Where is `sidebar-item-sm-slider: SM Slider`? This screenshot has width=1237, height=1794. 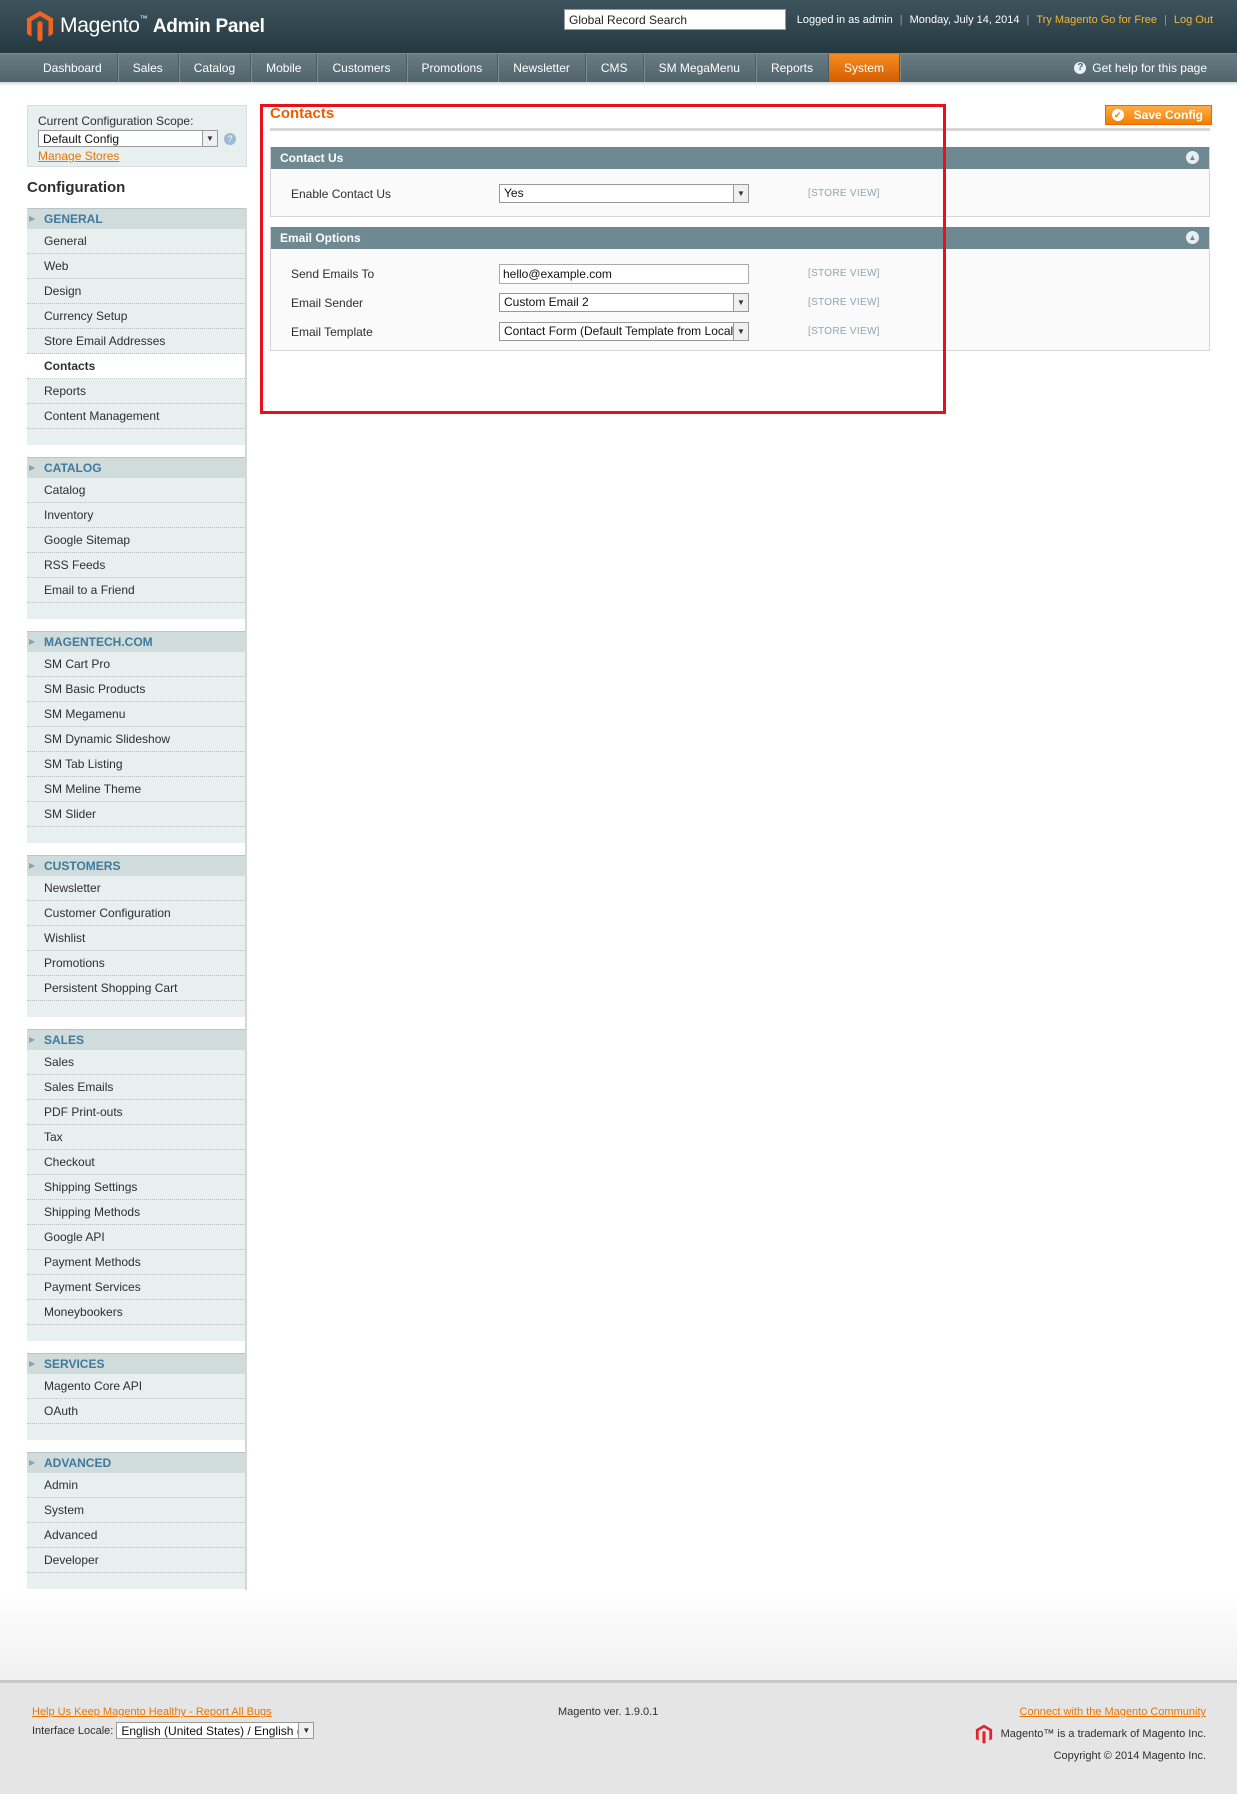 sidebar-item-sm-slider: SM Slider is located at coordinates (136, 814).